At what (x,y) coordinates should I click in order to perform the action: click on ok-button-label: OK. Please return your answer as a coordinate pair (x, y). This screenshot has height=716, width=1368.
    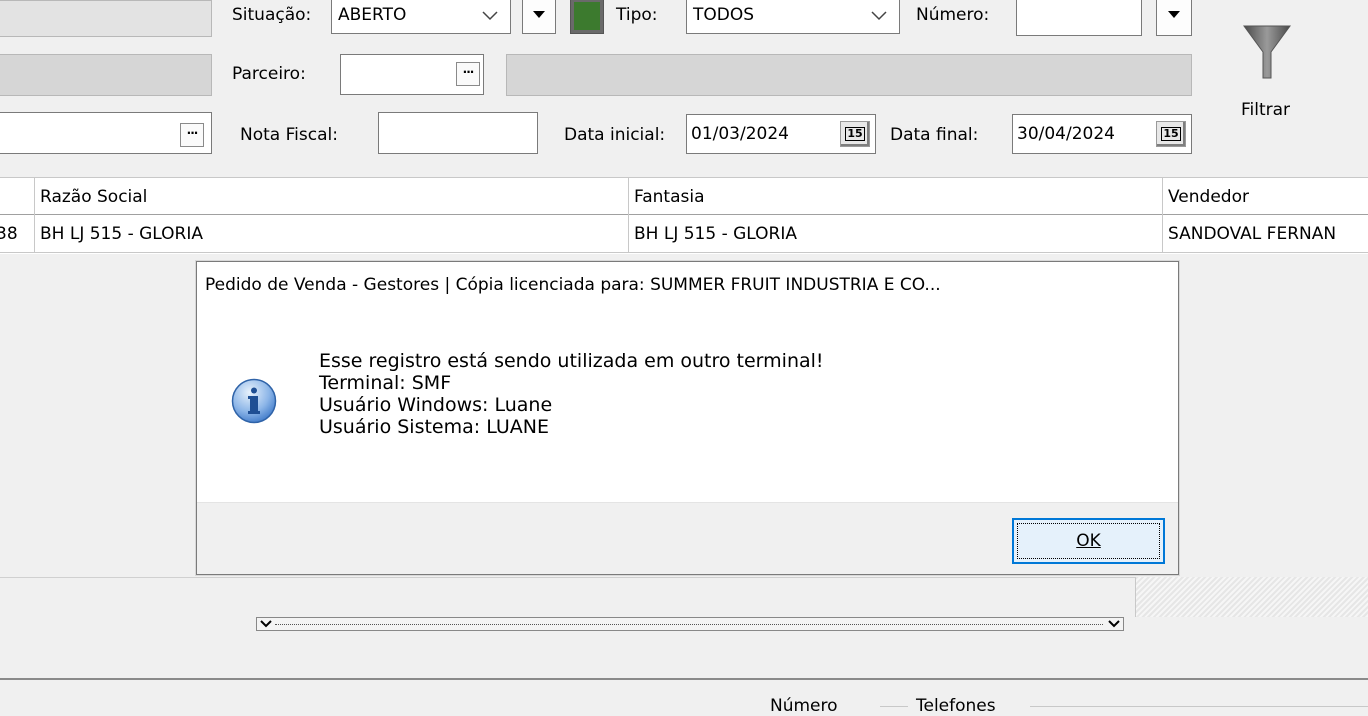
    Looking at the image, I should click on (1088, 541).